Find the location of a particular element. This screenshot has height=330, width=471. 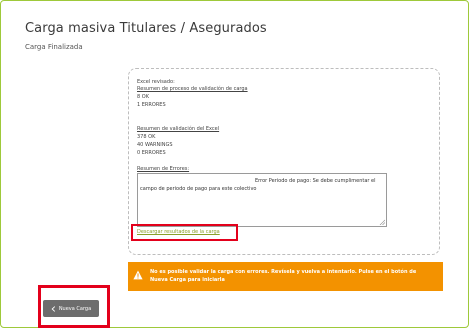

resize-grip-icon is located at coordinates (382, 222).